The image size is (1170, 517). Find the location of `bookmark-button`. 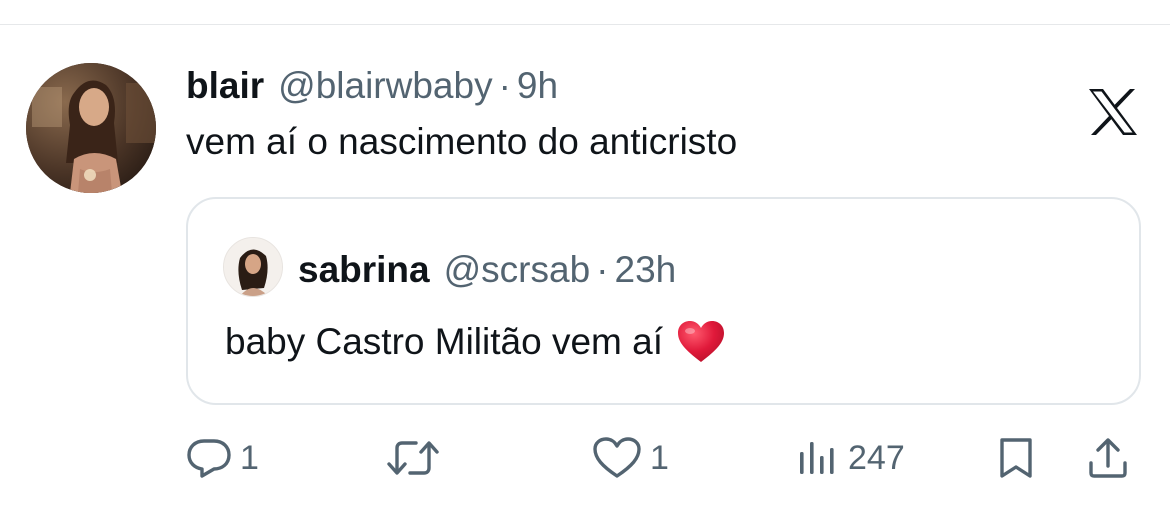

bookmark-button is located at coordinates (1016, 458).